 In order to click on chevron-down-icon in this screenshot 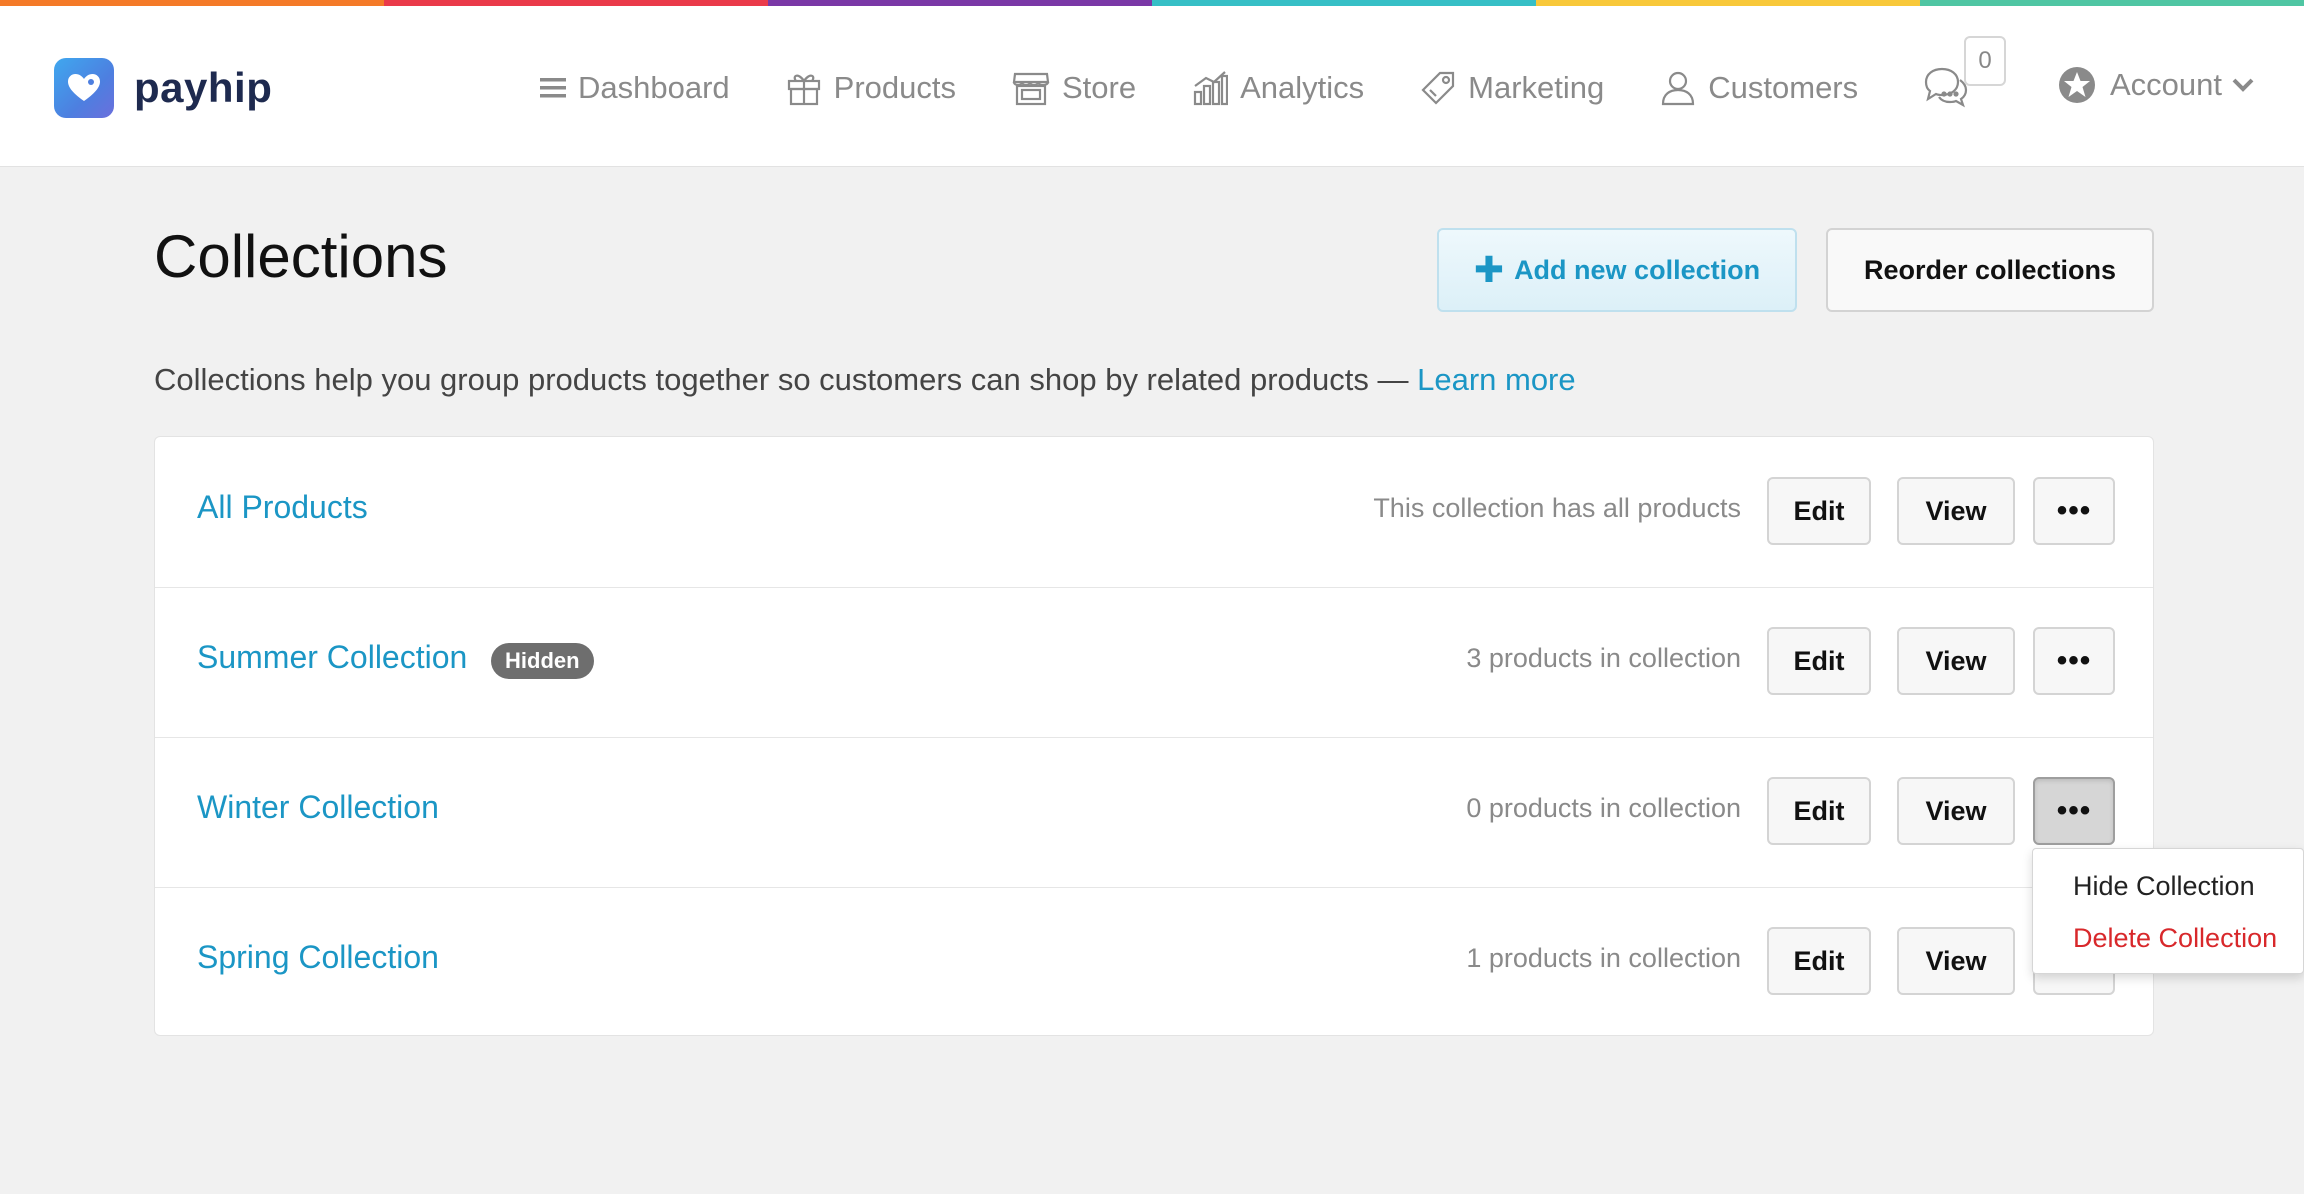, I will do `click(2243, 85)`.